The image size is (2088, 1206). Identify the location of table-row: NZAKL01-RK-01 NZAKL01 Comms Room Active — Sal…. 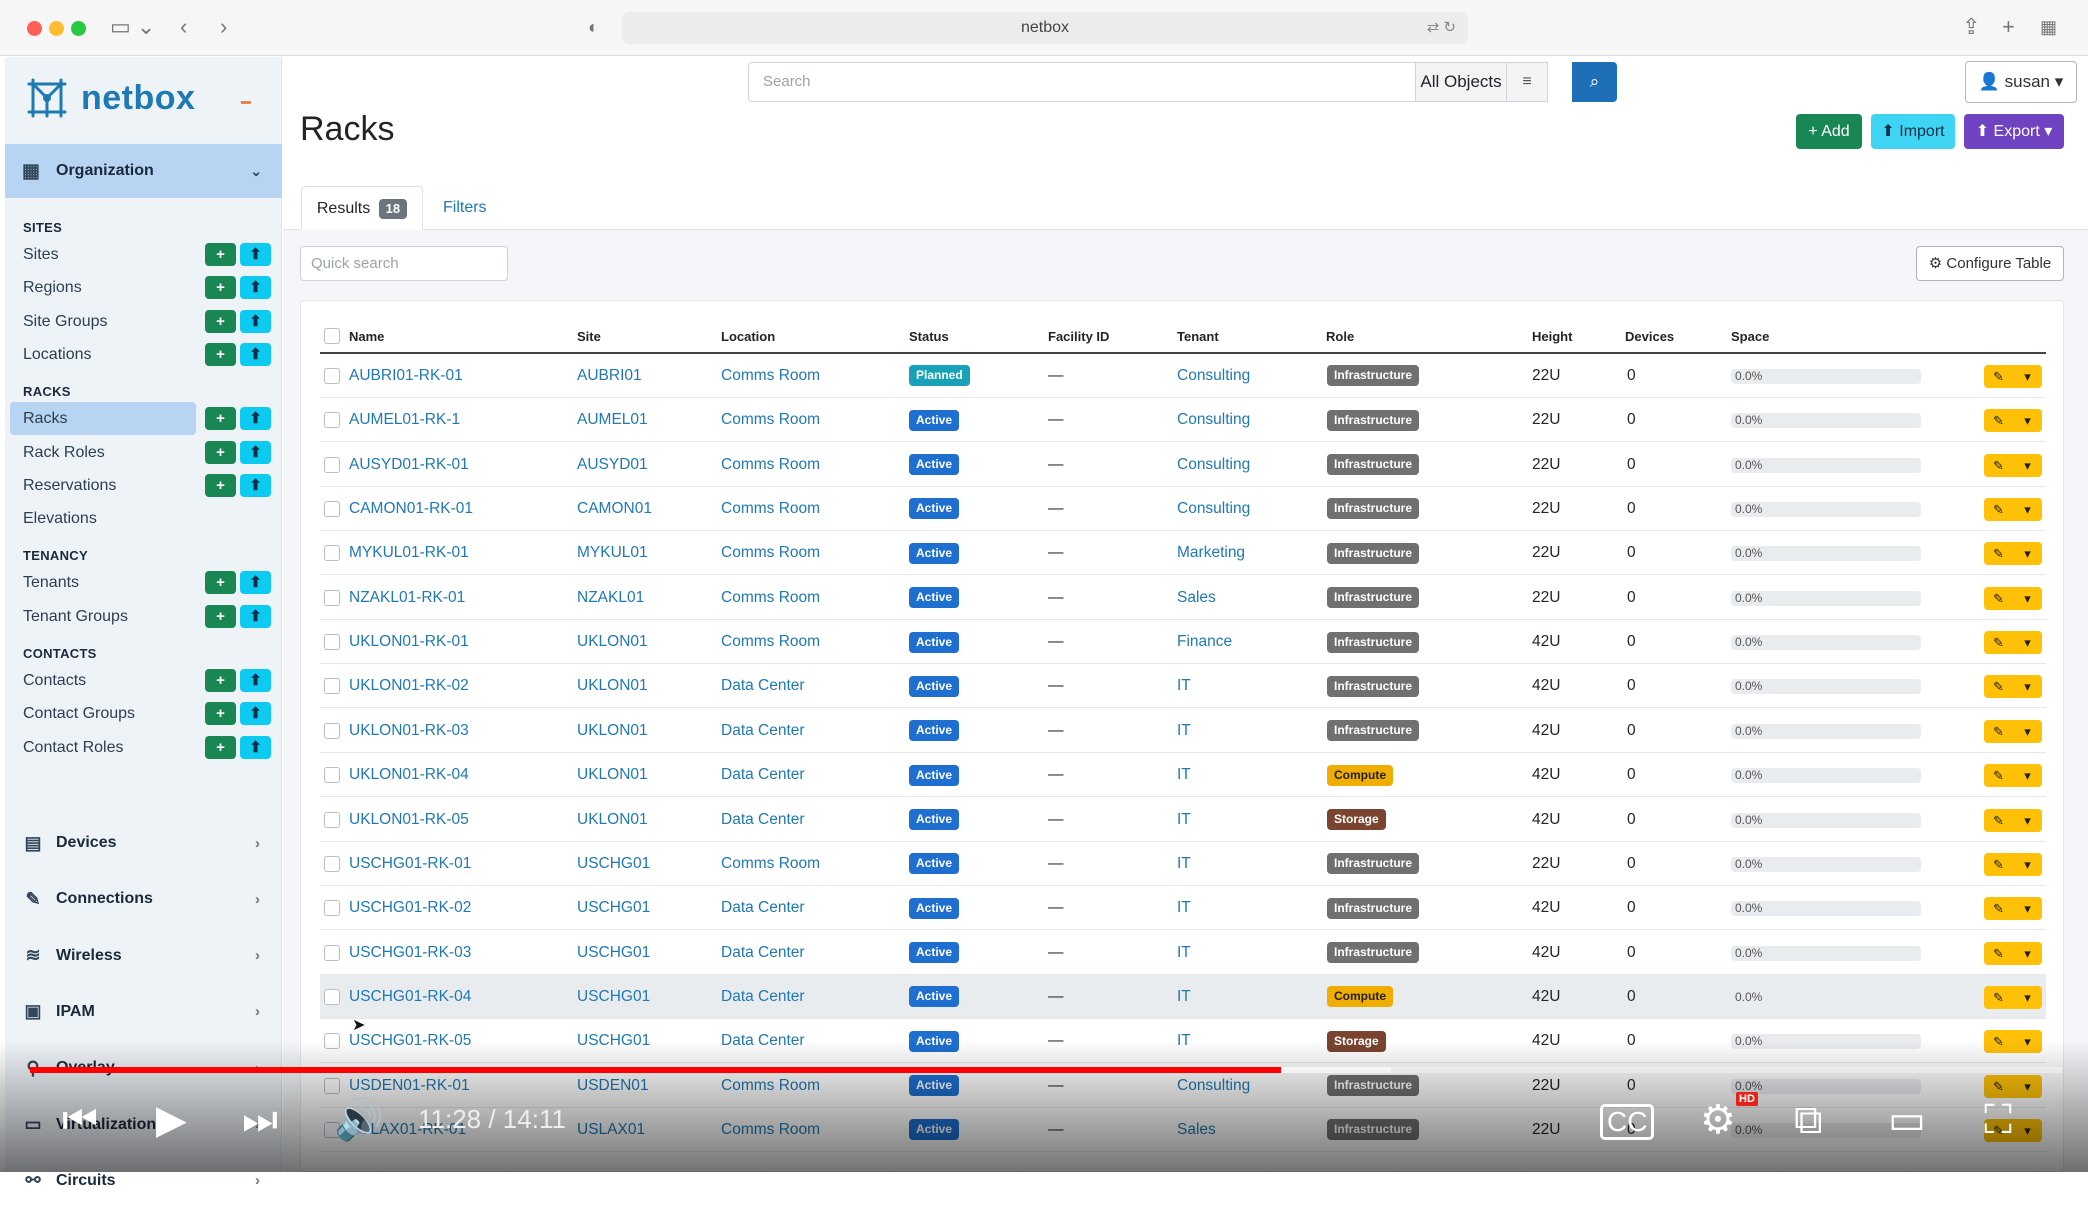
(1183, 598).